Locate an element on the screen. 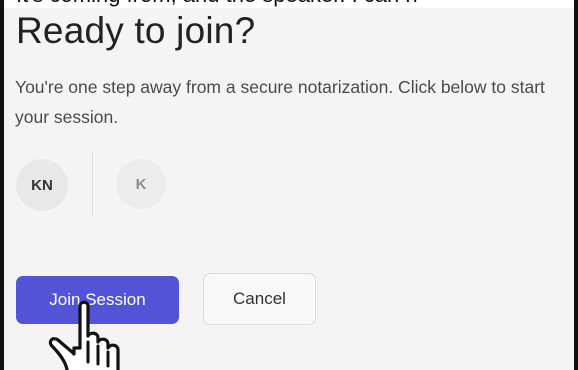 The width and height of the screenshot is (578, 370). avatar-divider is located at coordinates (92, 185).